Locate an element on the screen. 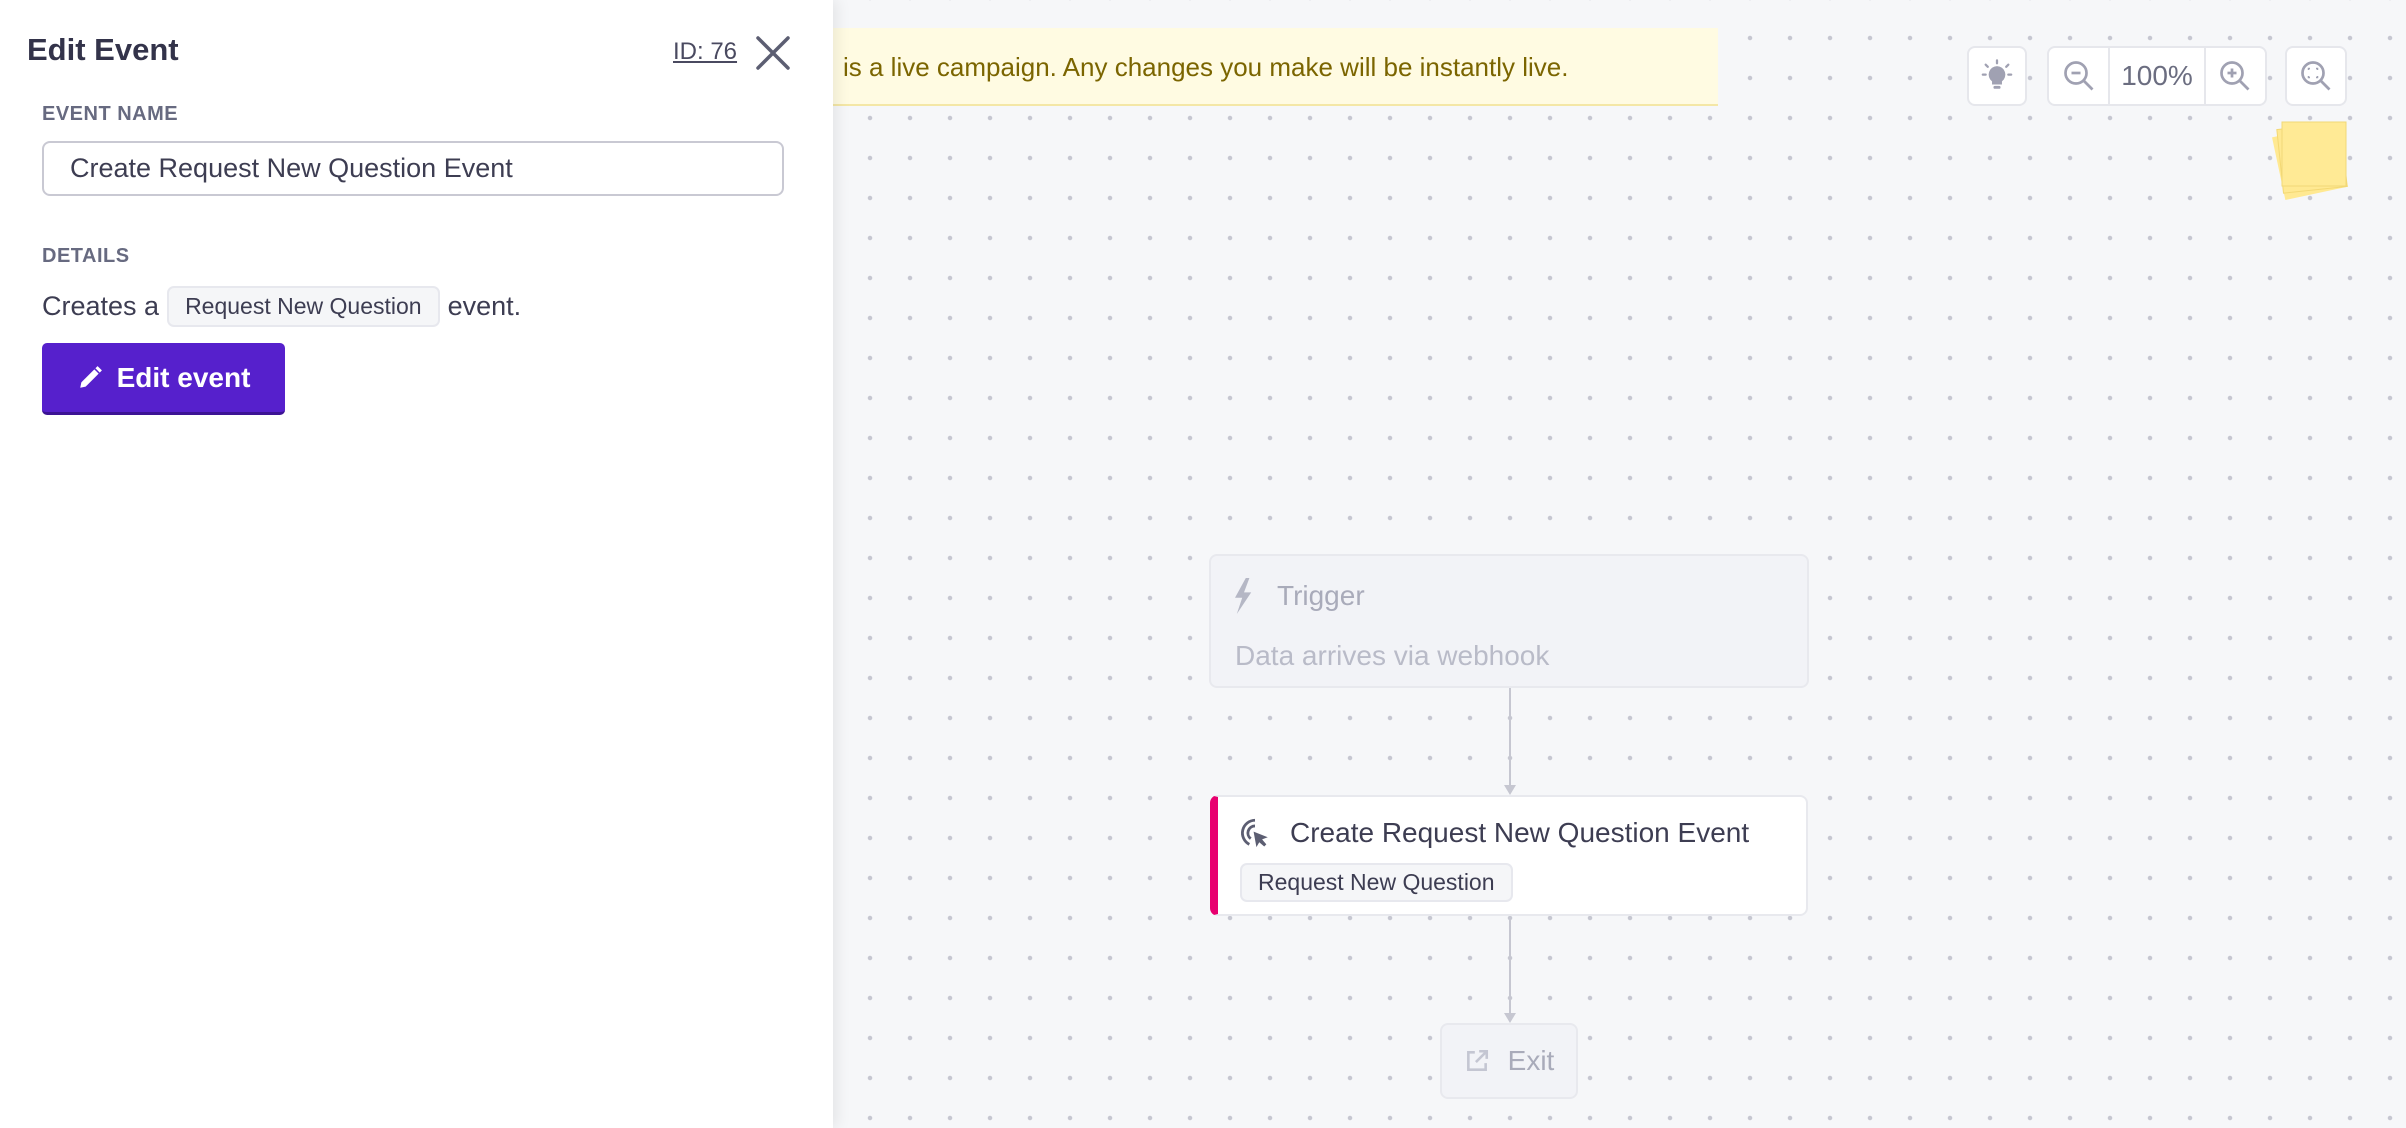 The width and height of the screenshot is (2406, 1128). trigger-title: Trigger is located at coordinates (1321, 595).